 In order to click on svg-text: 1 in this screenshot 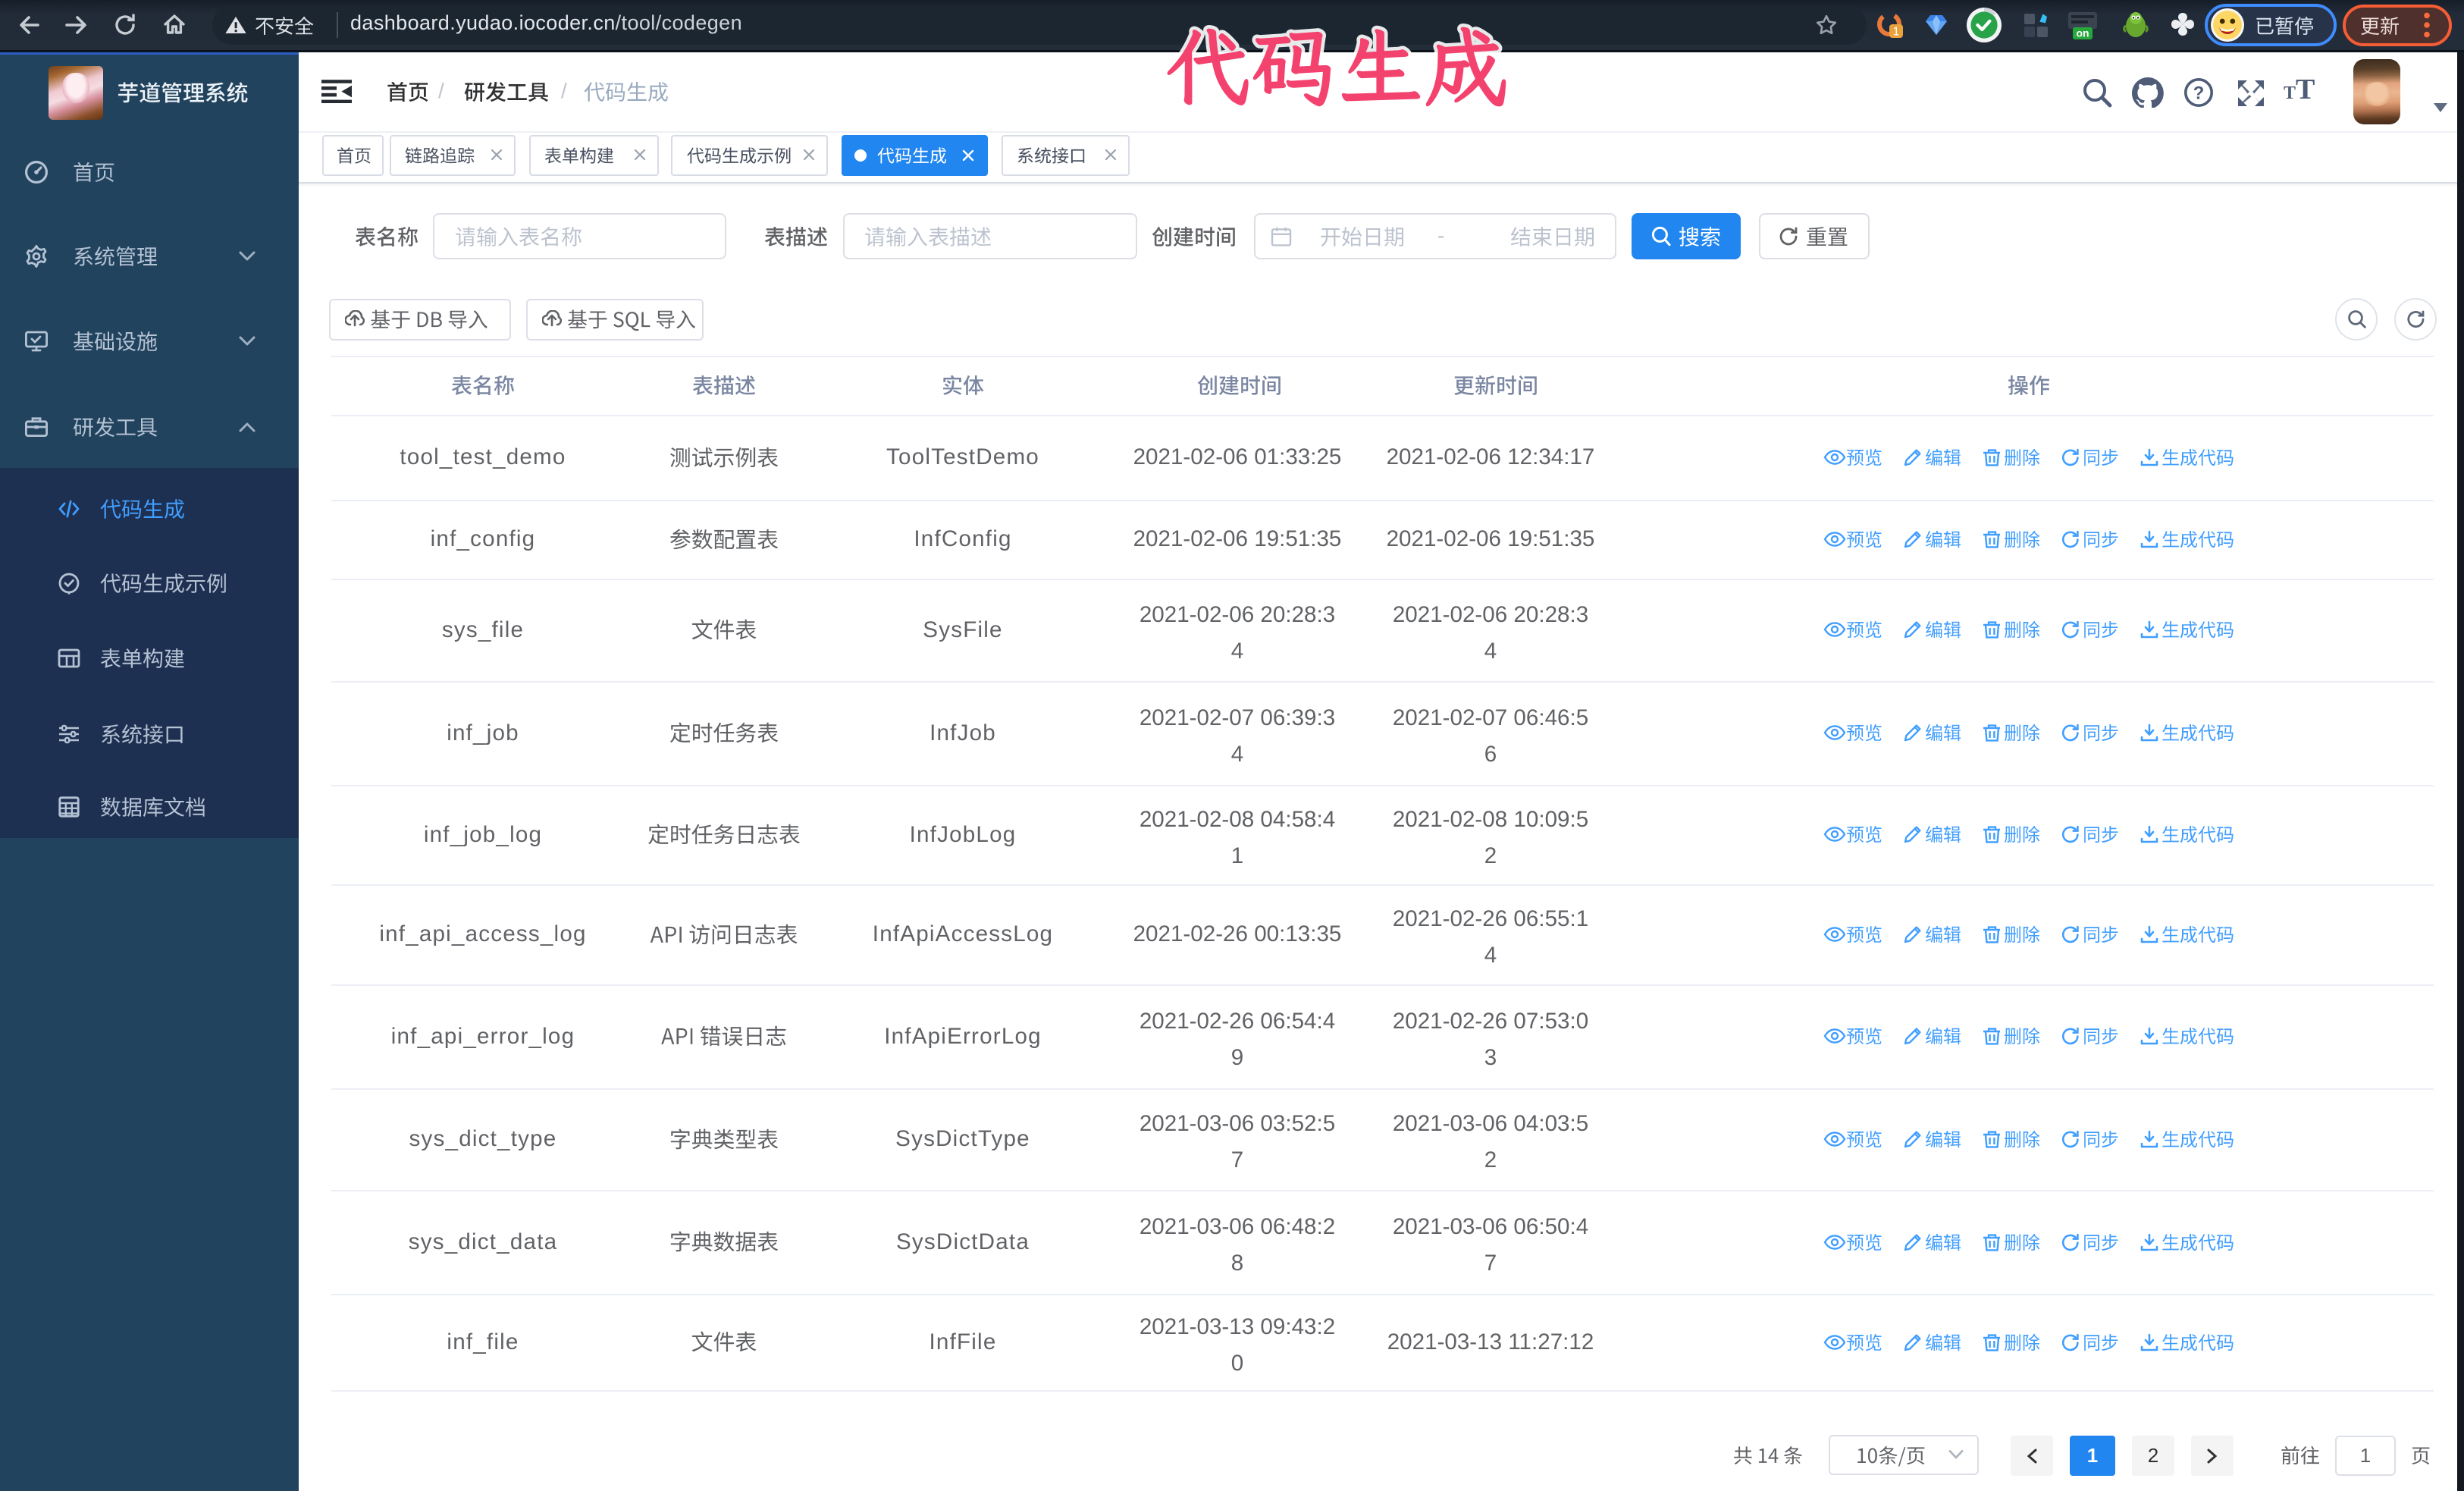, I will do `click(1896, 32)`.